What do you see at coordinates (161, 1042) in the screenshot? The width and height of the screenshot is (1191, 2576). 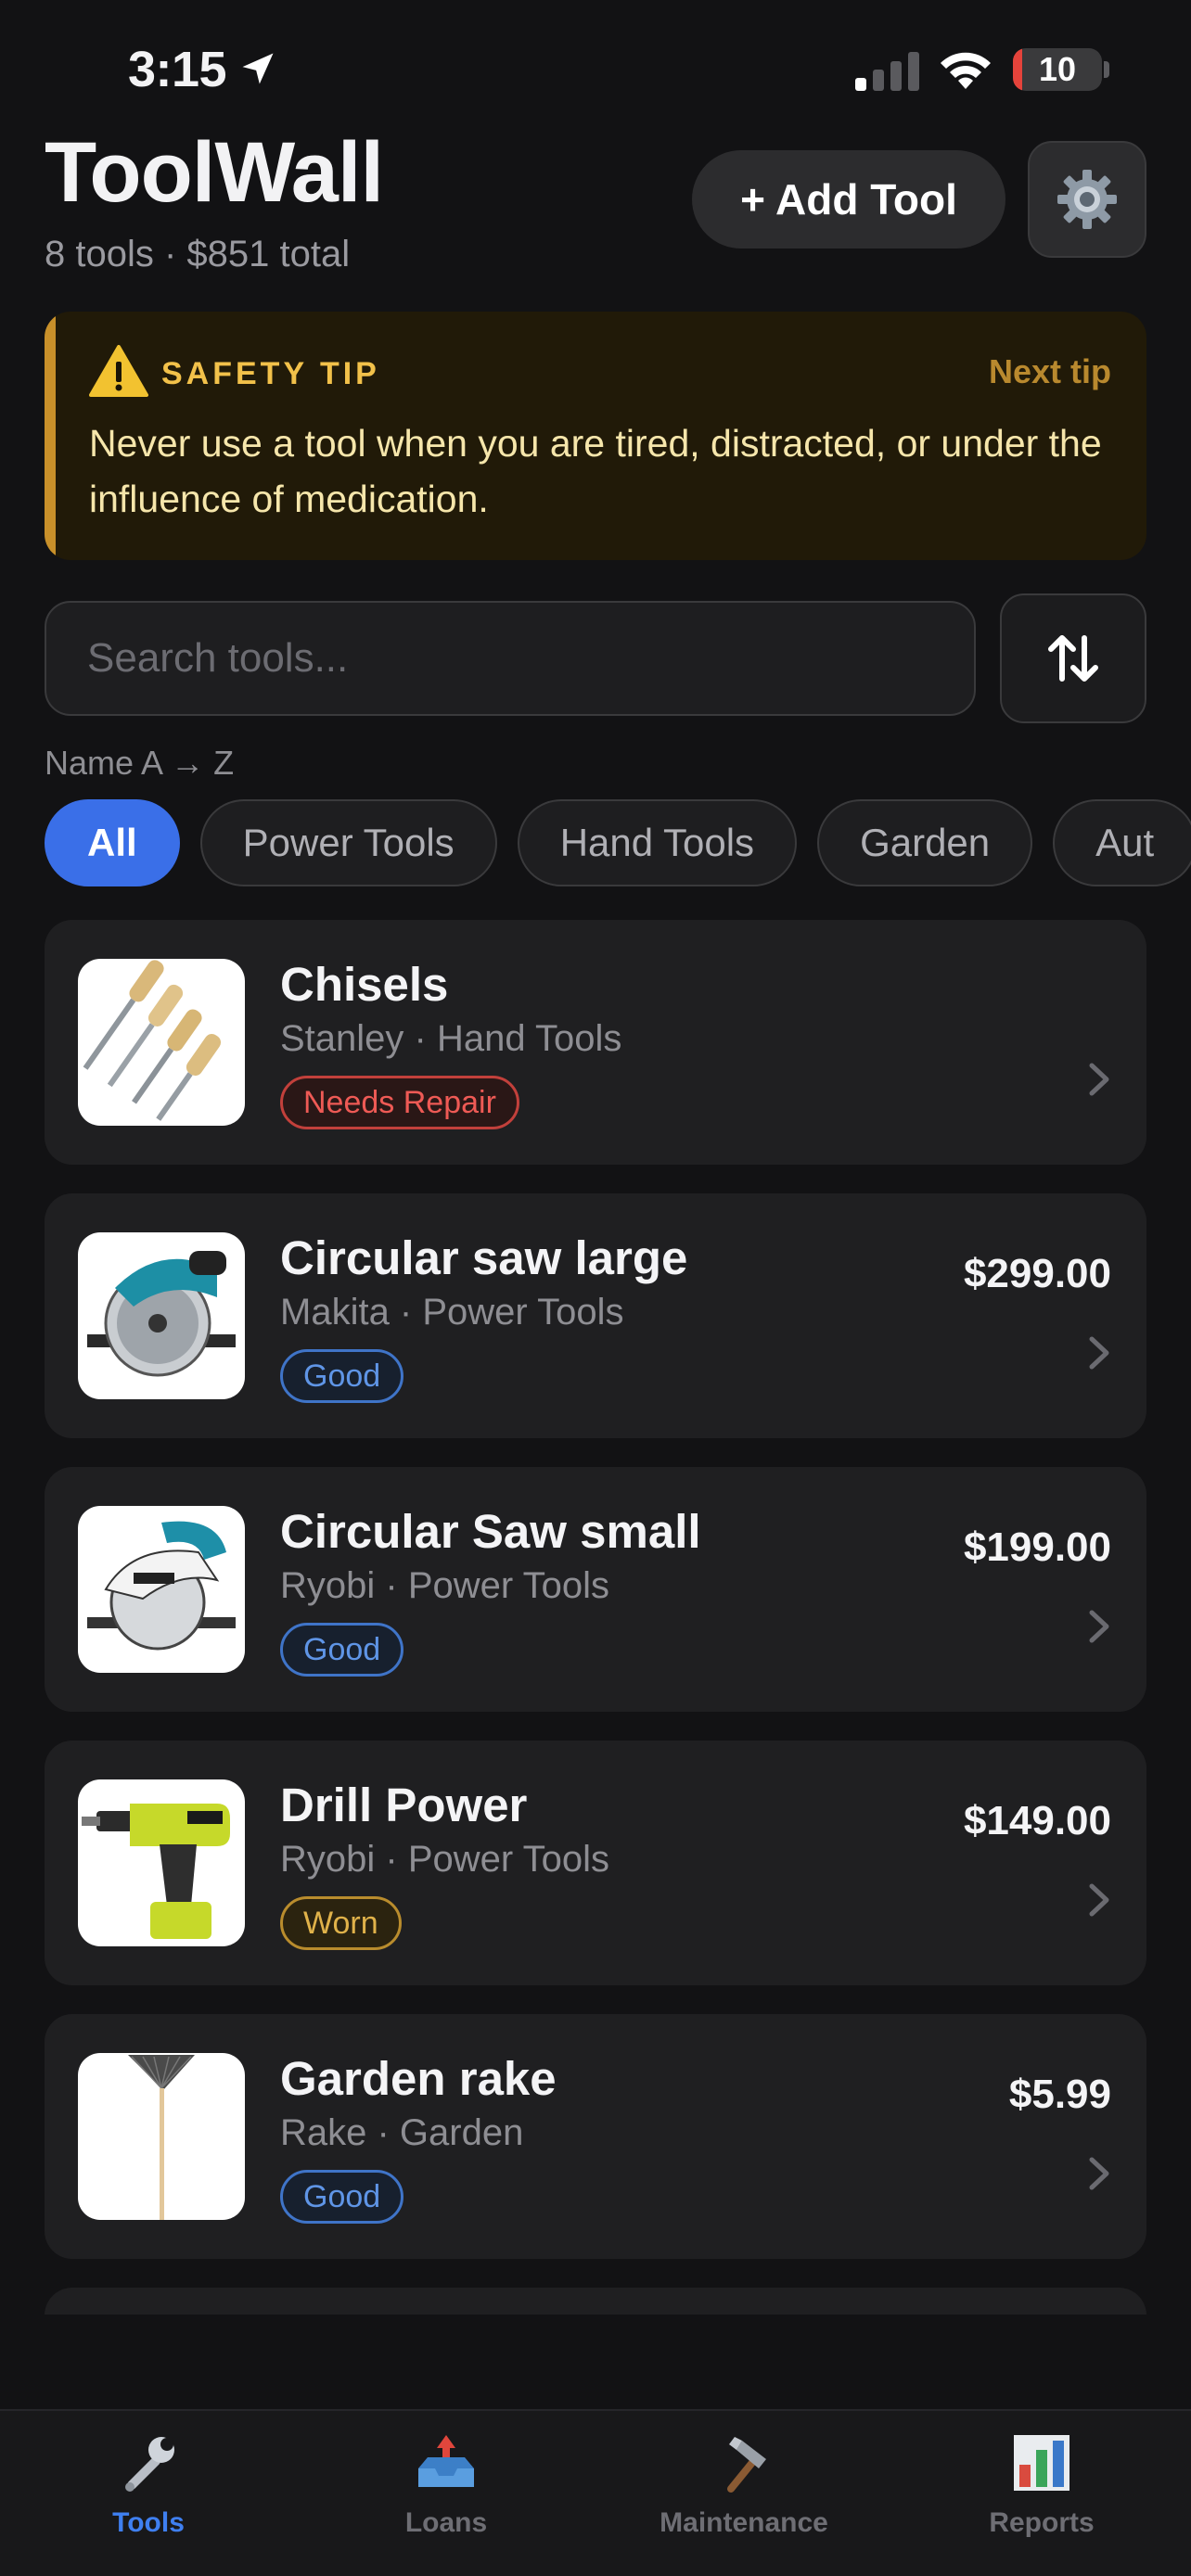 I see `tool-image-chisels` at bounding box center [161, 1042].